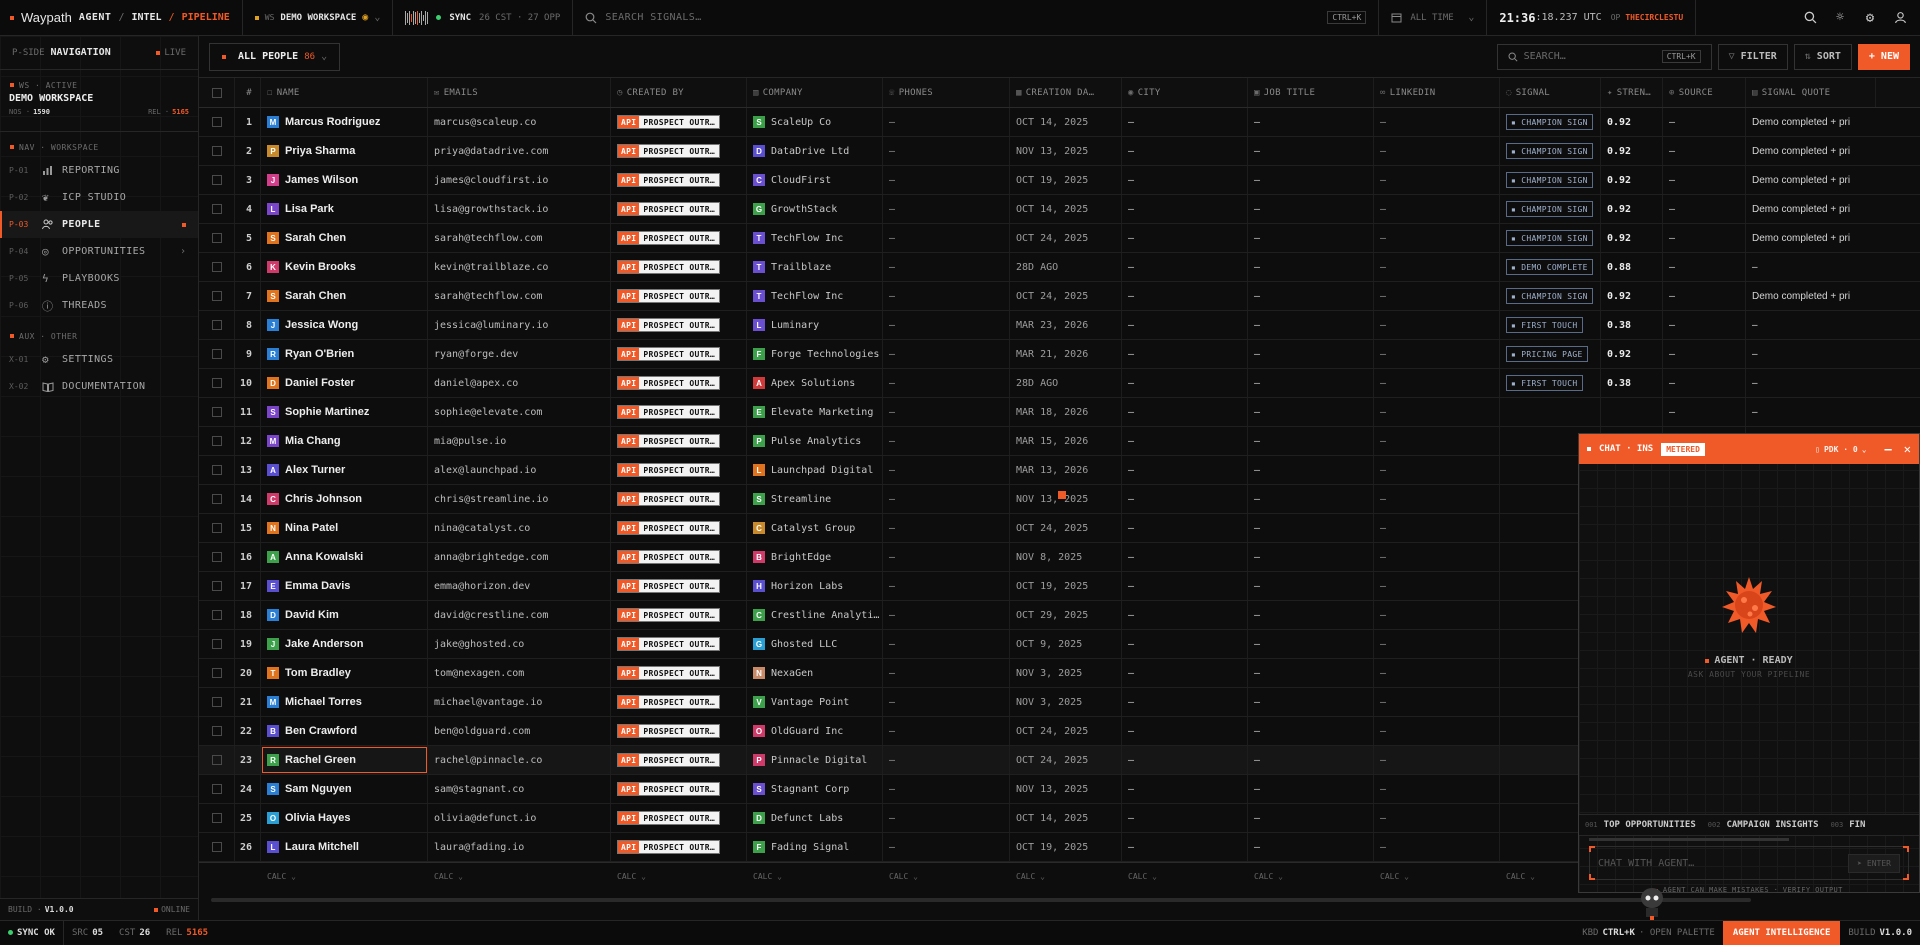  What do you see at coordinates (344, 557) in the screenshot?
I see `person-name-cell: A Anna Kowalski` at bounding box center [344, 557].